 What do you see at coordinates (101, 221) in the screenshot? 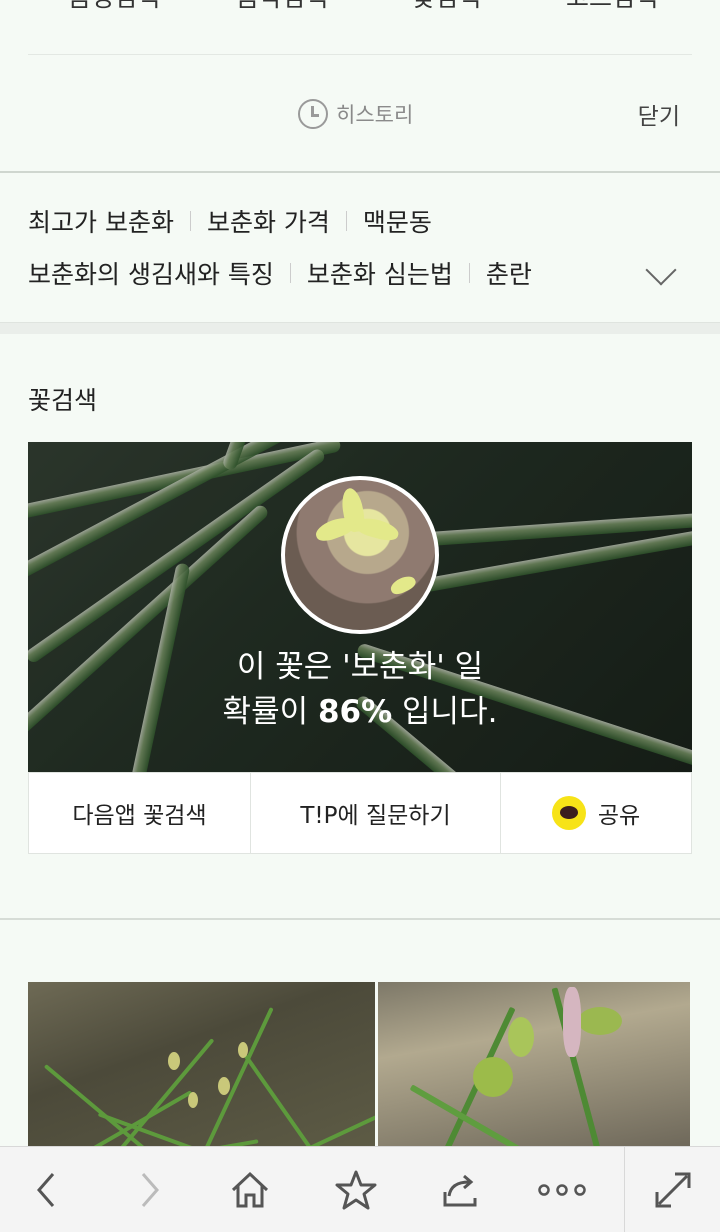
I see `related-item: 최고가 보춘화` at bounding box center [101, 221].